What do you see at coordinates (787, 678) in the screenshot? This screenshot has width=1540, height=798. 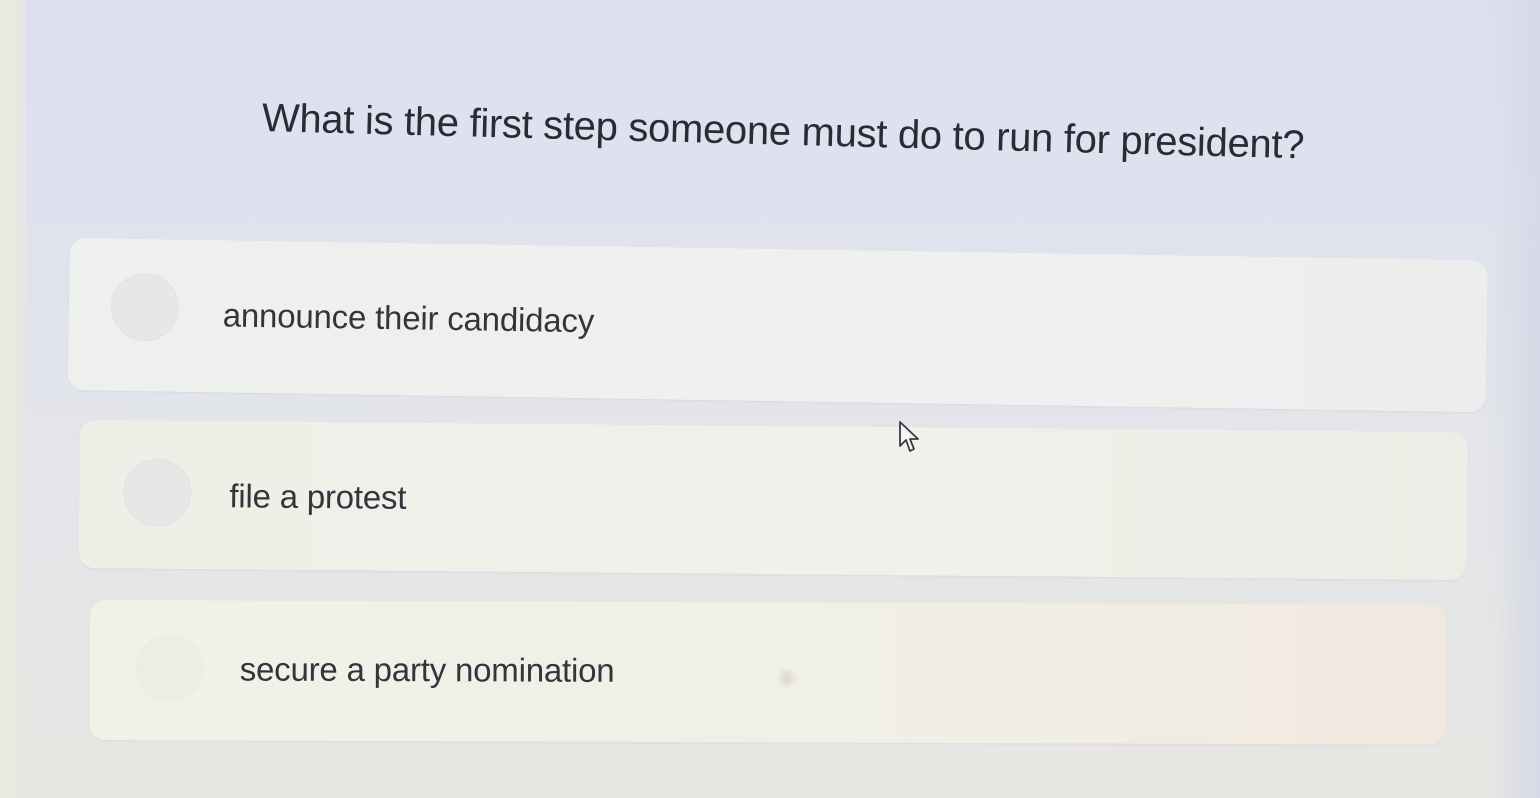 I see `screen-smudge` at bounding box center [787, 678].